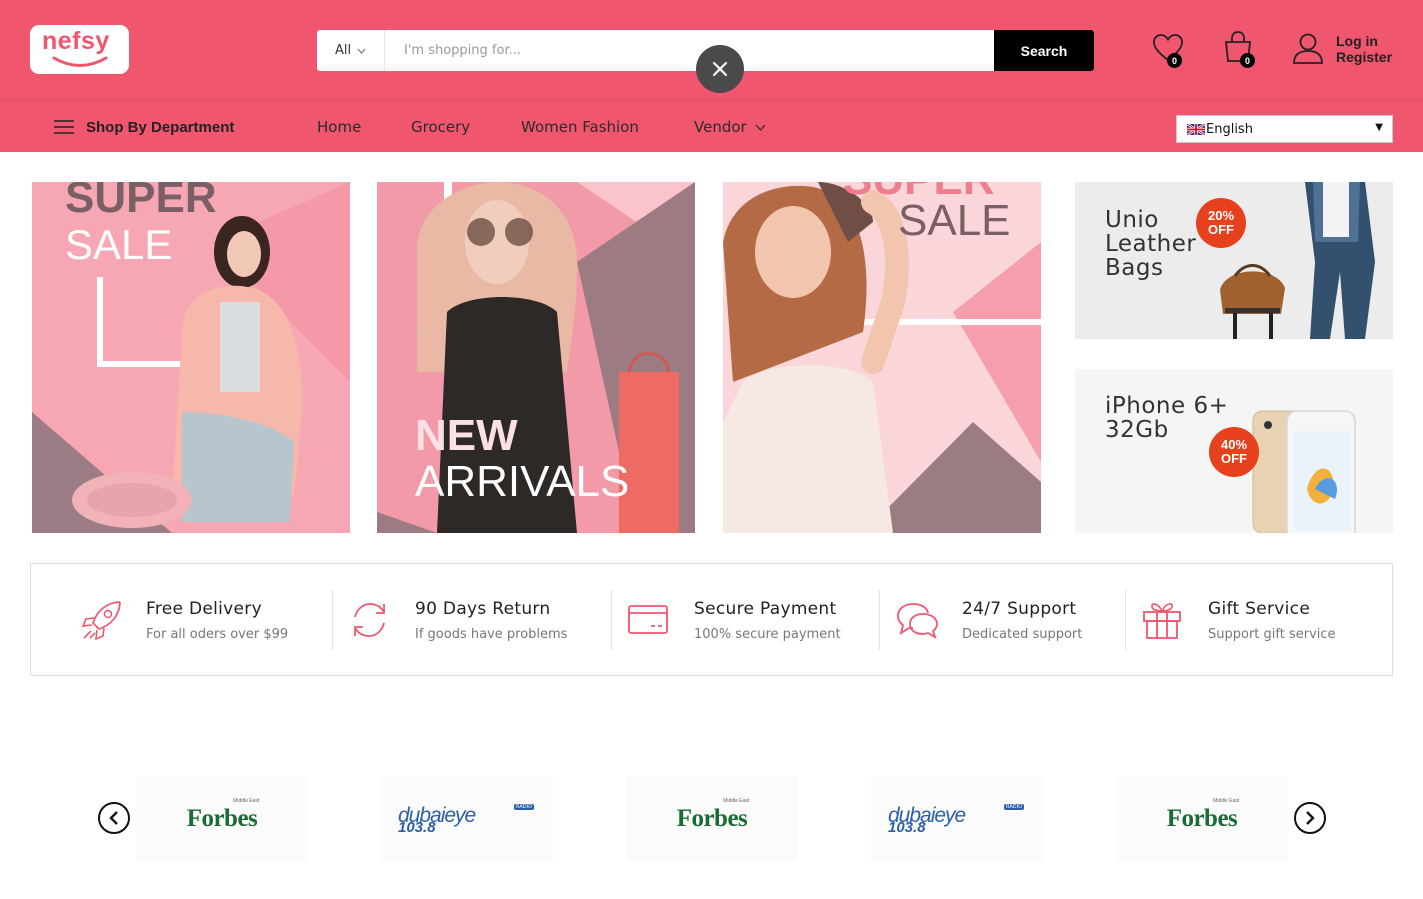 This screenshot has height=899, width=1423. I want to click on promo-banner-new-arrivals: NEW ARRIVALS, so click(536, 357).